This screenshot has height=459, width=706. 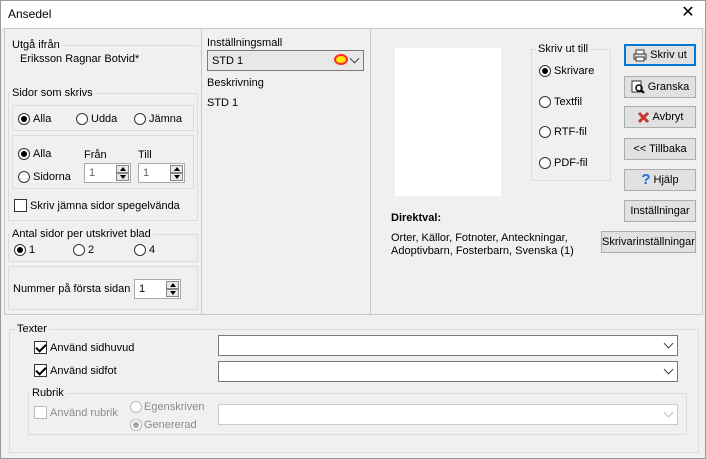 What do you see at coordinates (136, 407) in the screenshot?
I see `rubrik-custom-radio` at bounding box center [136, 407].